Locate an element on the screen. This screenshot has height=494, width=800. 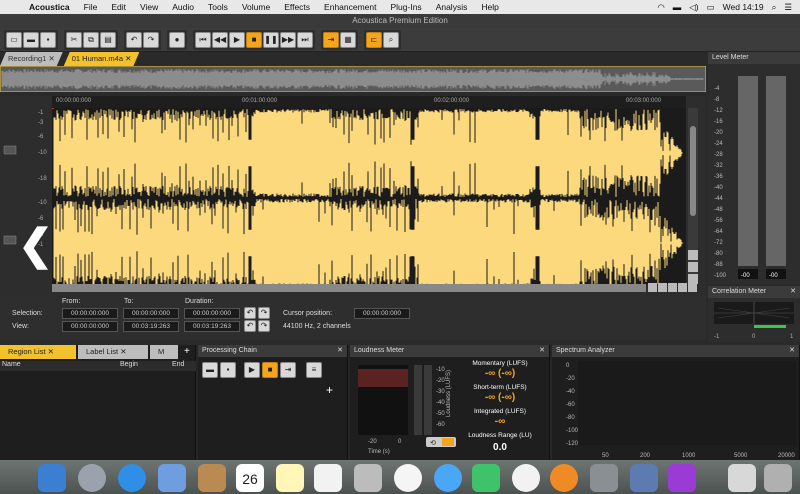
open-chain-icon: ▬ is located at coordinates (210, 370).